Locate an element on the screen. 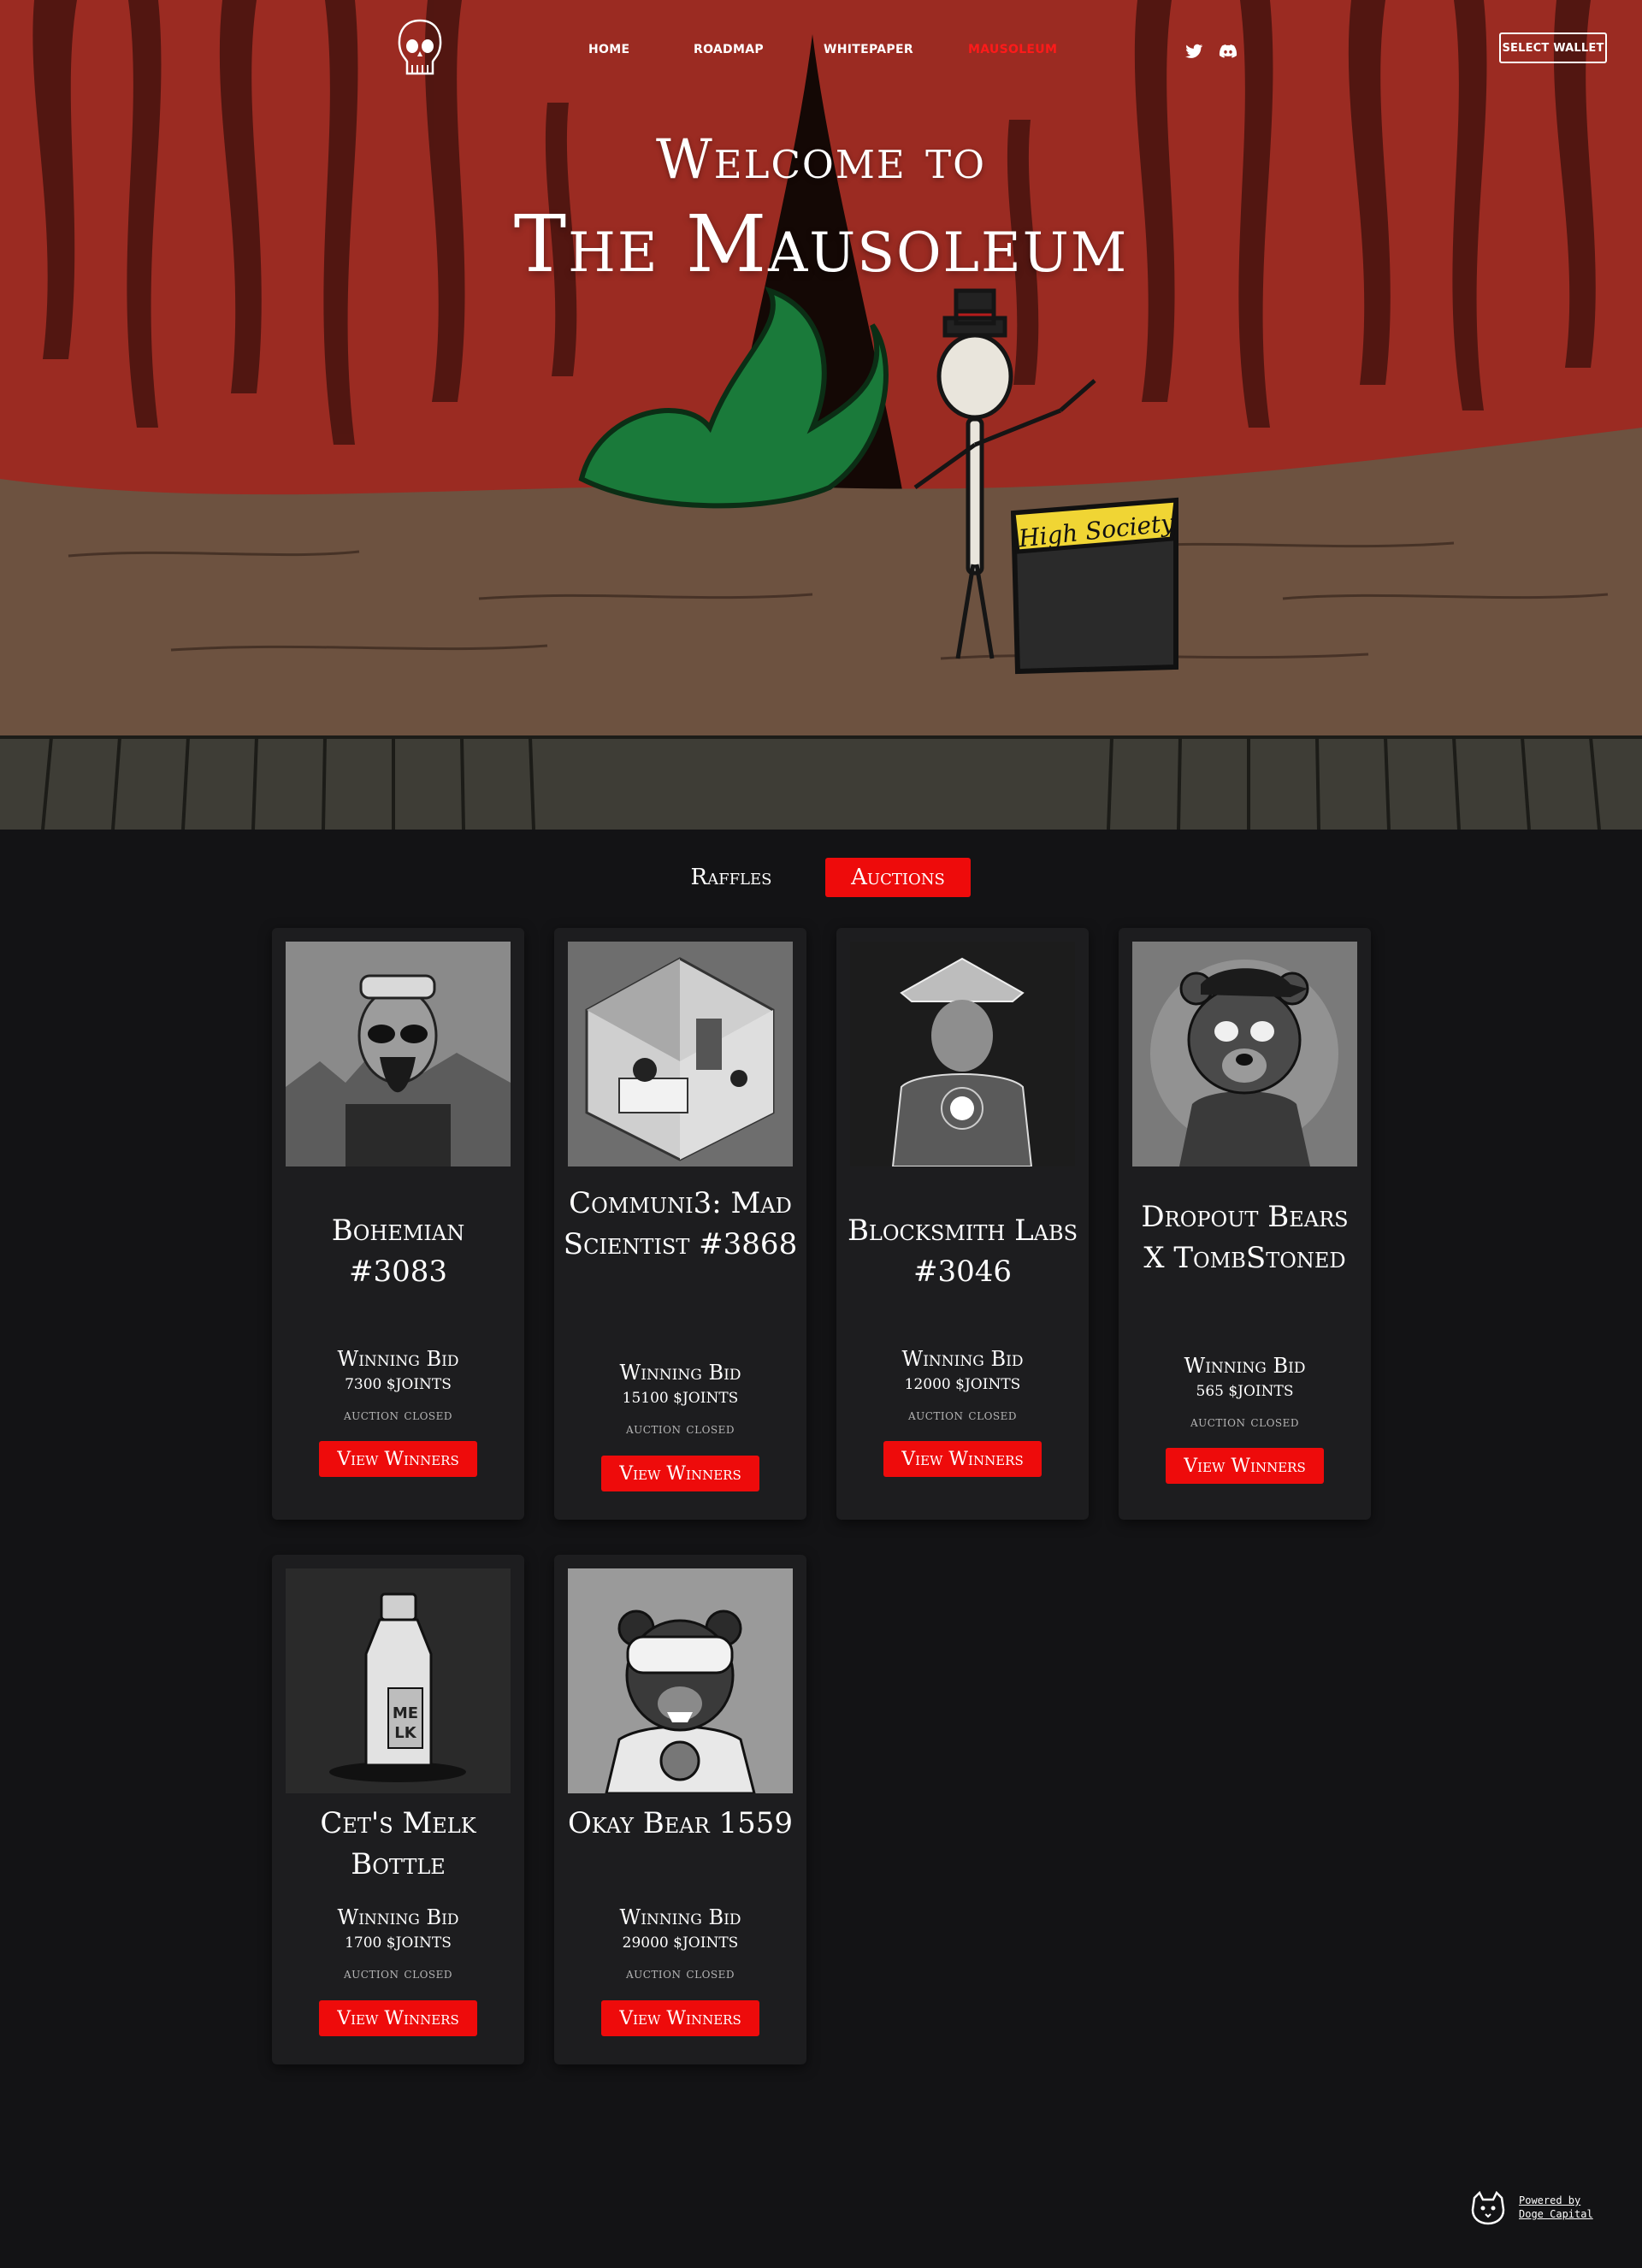  nav-whitepaper: WHITEPAPER is located at coordinates (868, 49).